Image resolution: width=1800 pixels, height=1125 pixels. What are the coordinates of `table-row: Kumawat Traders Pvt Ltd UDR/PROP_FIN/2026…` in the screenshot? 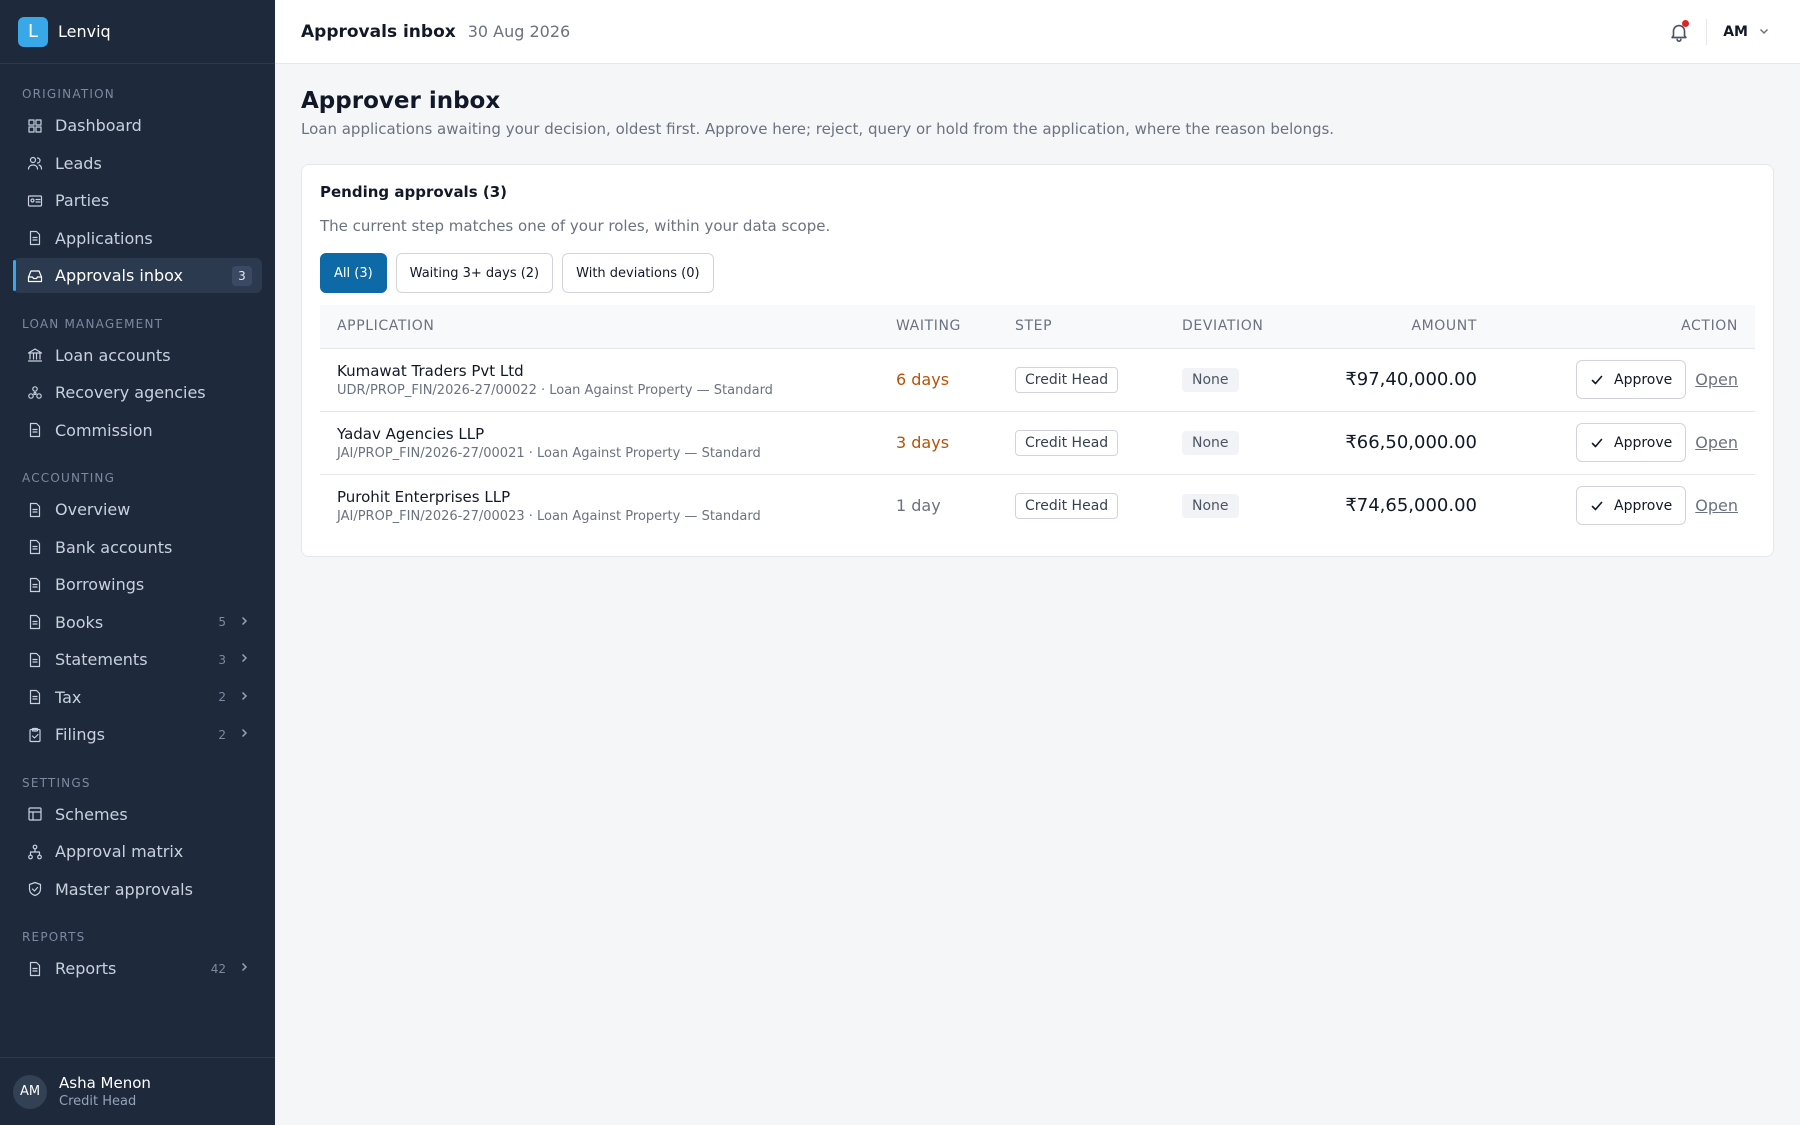 It's located at (1037, 379).